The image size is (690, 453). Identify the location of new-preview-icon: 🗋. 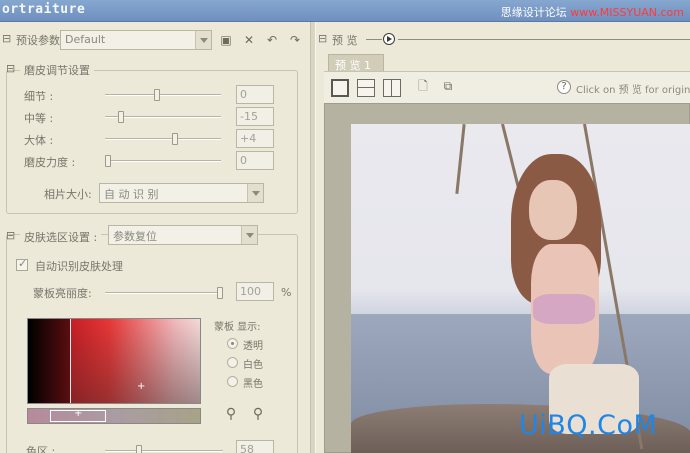
(423, 86).